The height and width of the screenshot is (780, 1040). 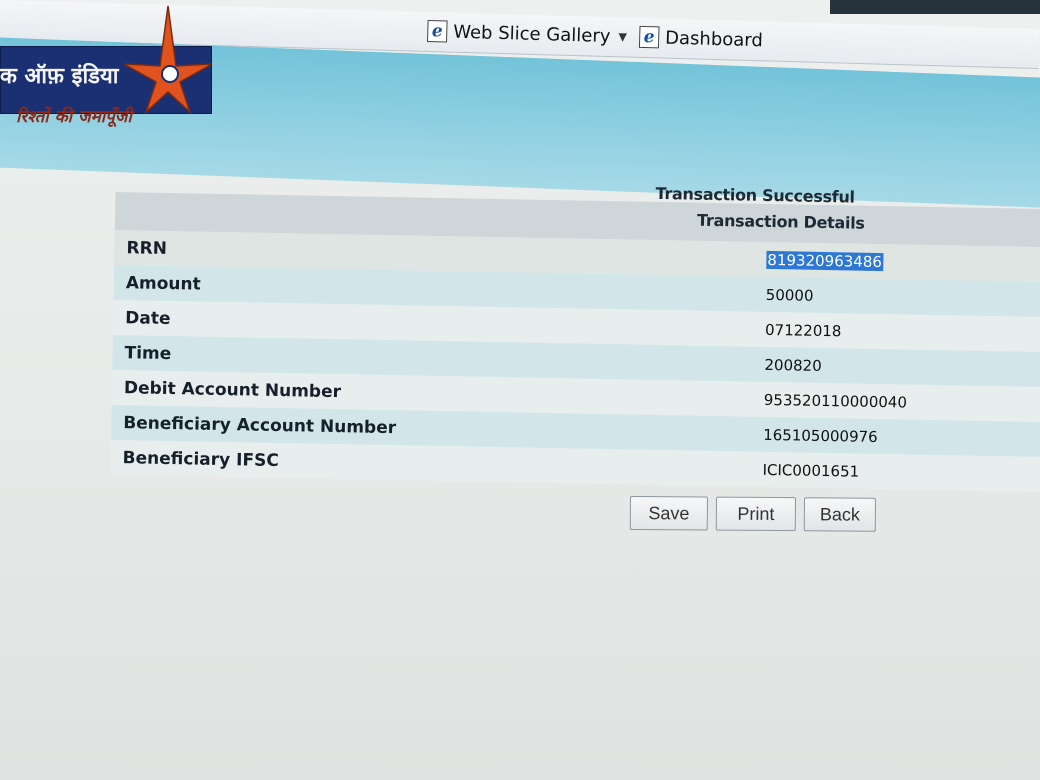 What do you see at coordinates (755, 514) in the screenshot?
I see `print-button: Print` at bounding box center [755, 514].